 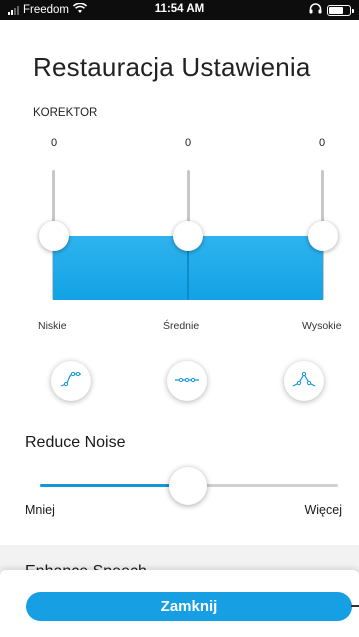 I want to click on reduce-noise-max-label: Więcej, so click(x=323, y=510).